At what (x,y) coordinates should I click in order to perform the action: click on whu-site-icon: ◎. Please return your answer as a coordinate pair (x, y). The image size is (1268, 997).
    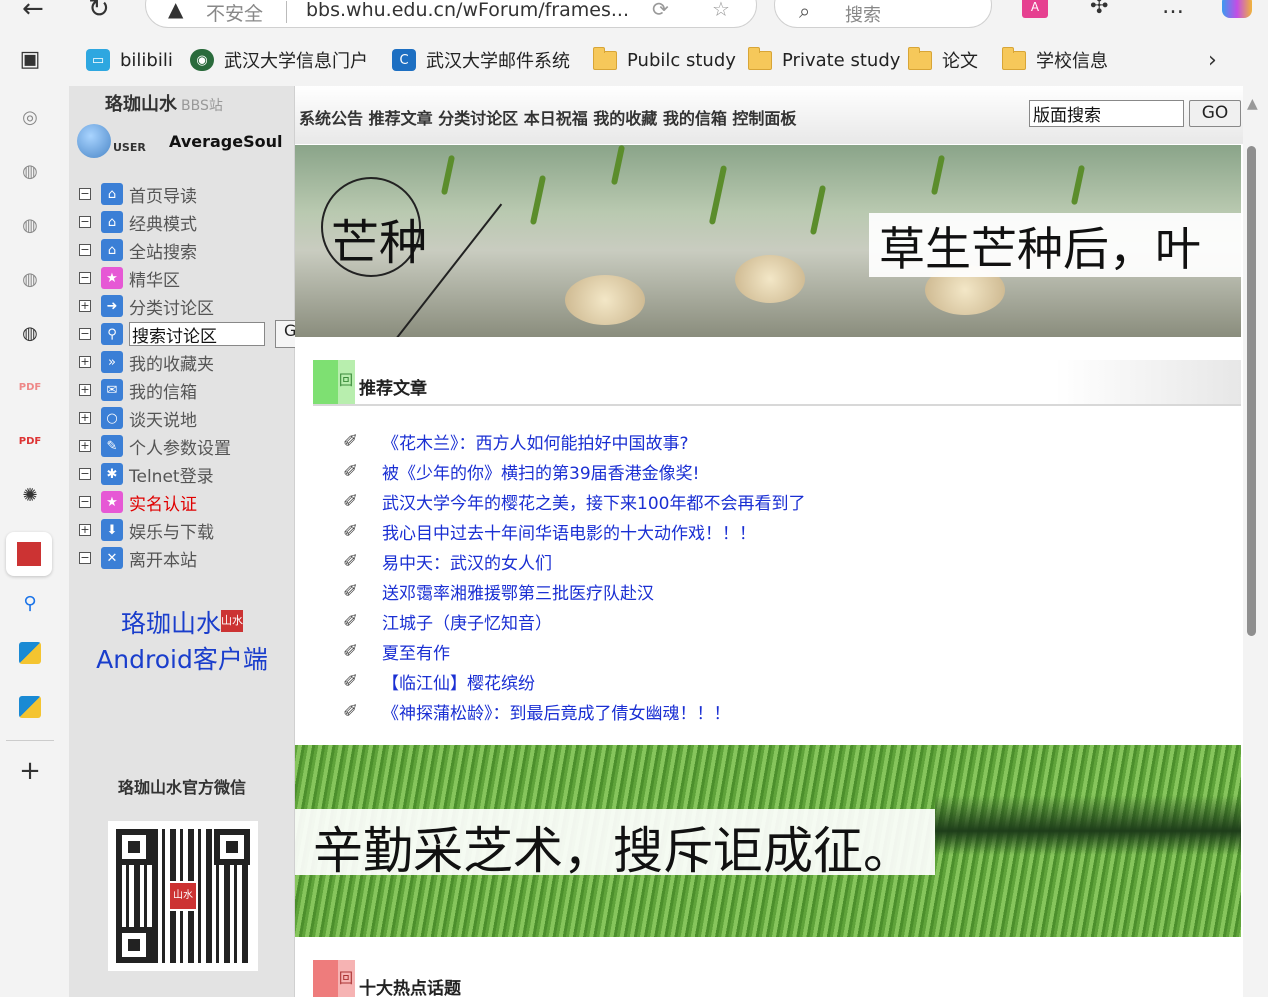
    Looking at the image, I should click on (30, 117).